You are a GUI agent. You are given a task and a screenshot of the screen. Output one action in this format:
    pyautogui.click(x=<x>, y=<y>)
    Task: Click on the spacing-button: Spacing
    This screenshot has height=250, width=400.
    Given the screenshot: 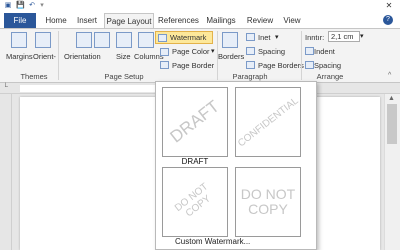 What is the action you would take?
    pyautogui.click(x=271, y=51)
    